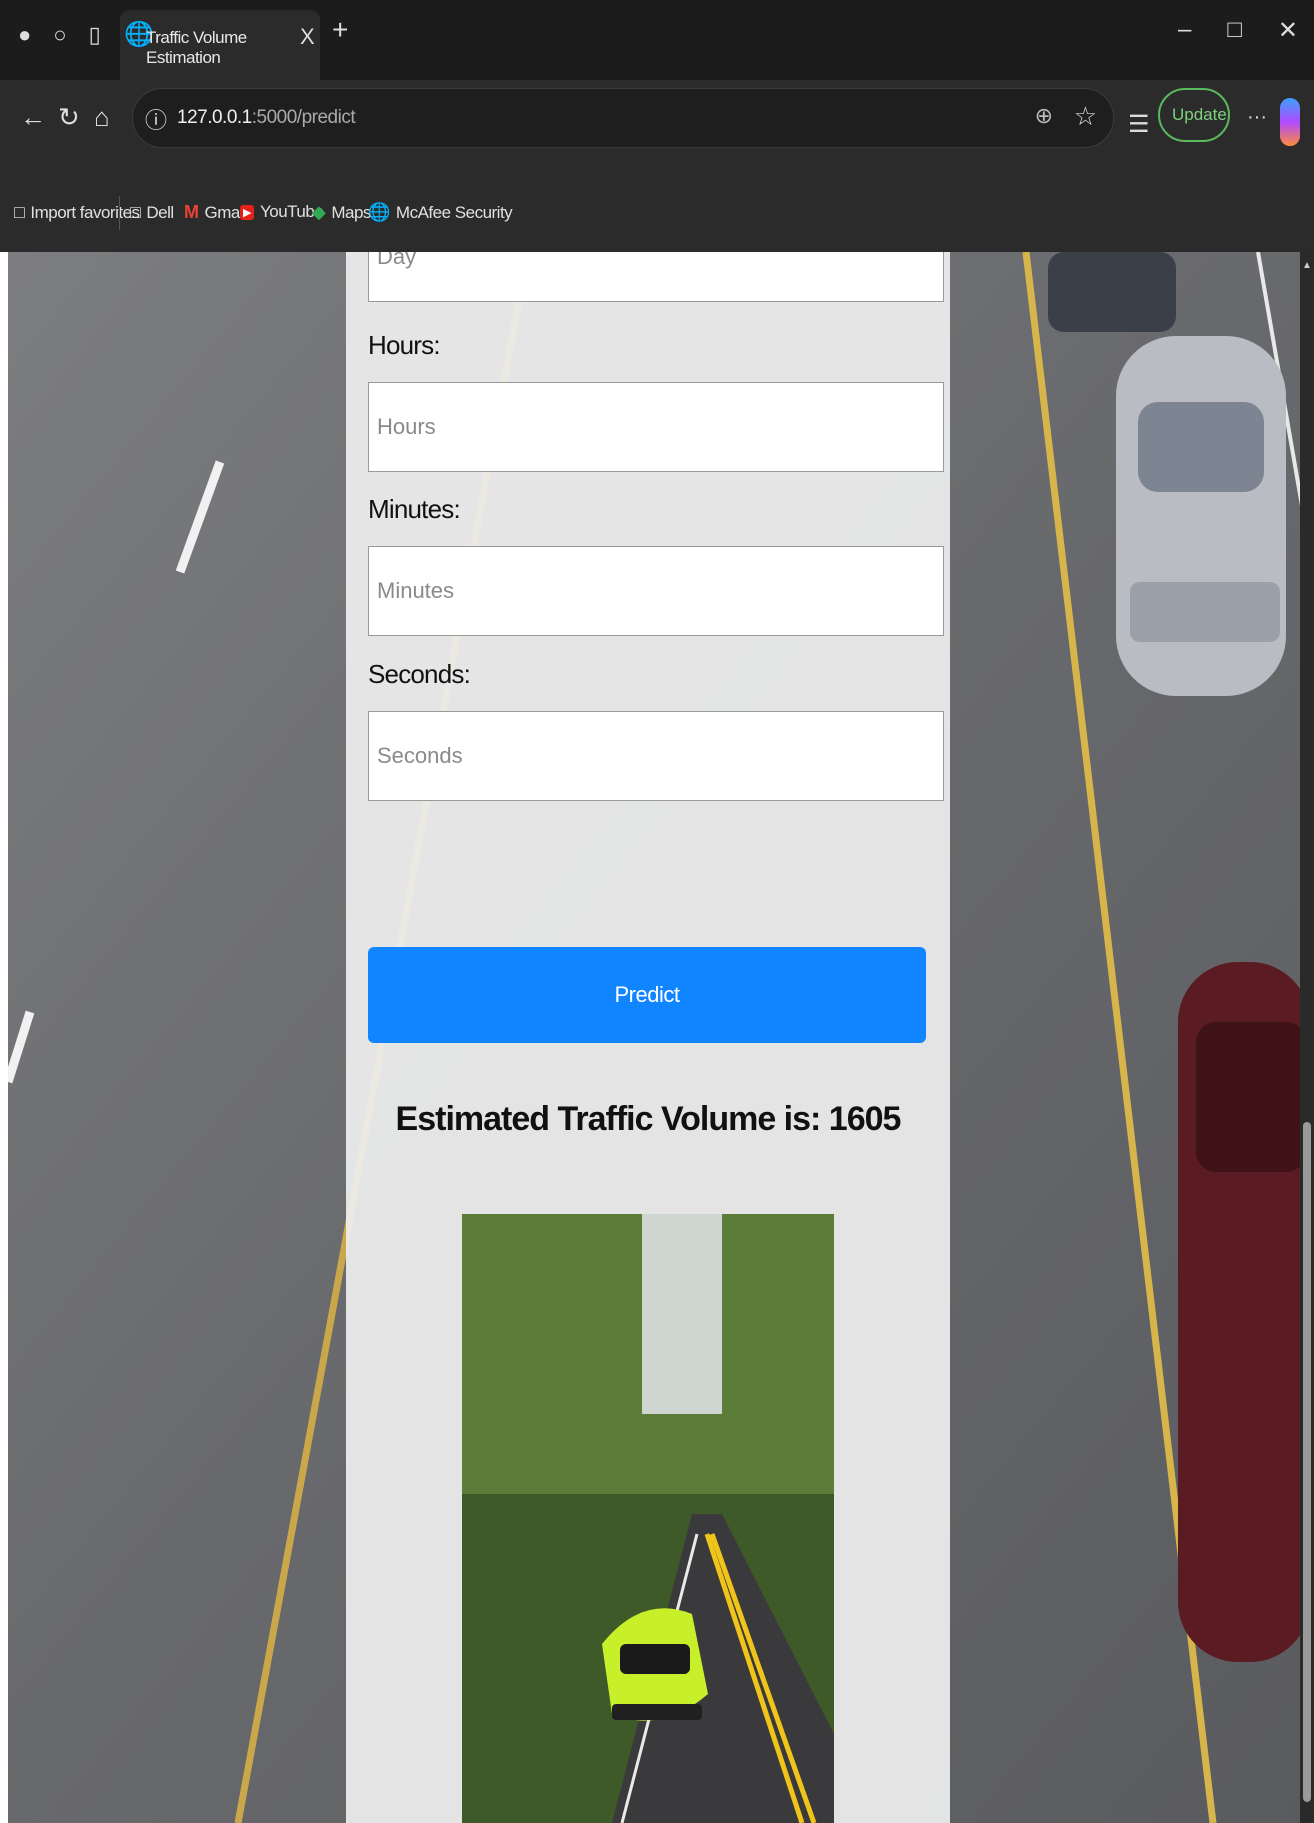  Describe the element at coordinates (1139, 124) in the screenshot. I see `favorites-list-icon: ☰` at that location.